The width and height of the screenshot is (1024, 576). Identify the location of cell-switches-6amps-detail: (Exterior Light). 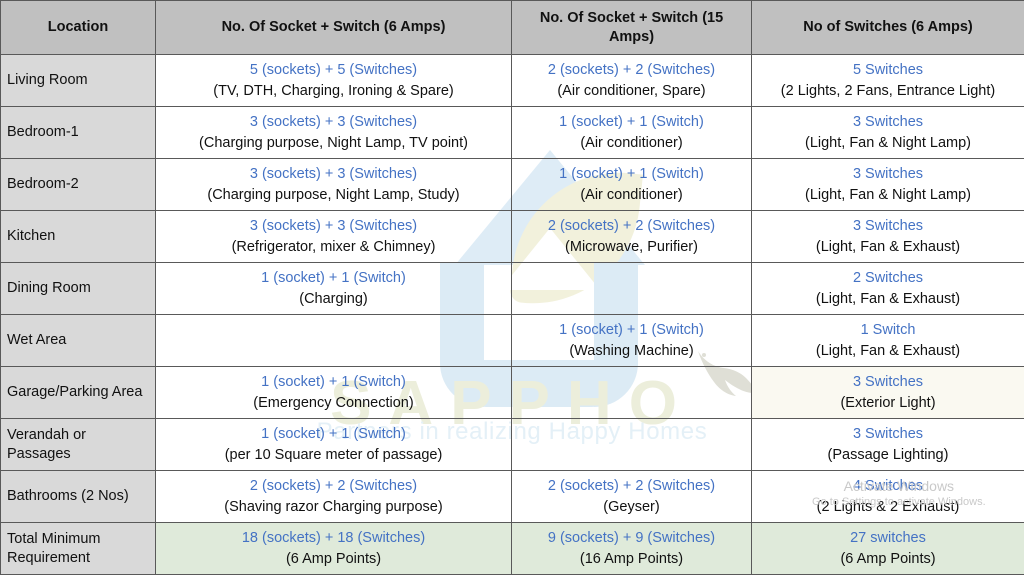
(888, 402).